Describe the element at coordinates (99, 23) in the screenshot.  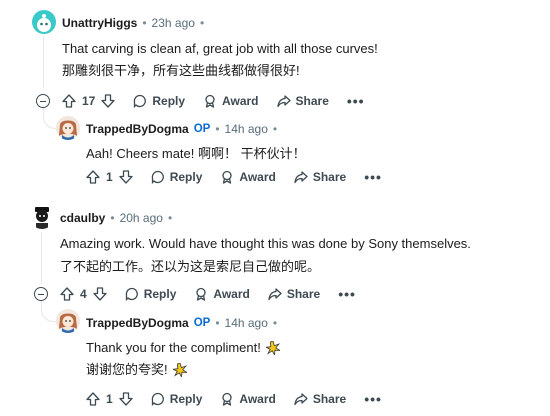
I see `username: UnattryHiggs` at that location.